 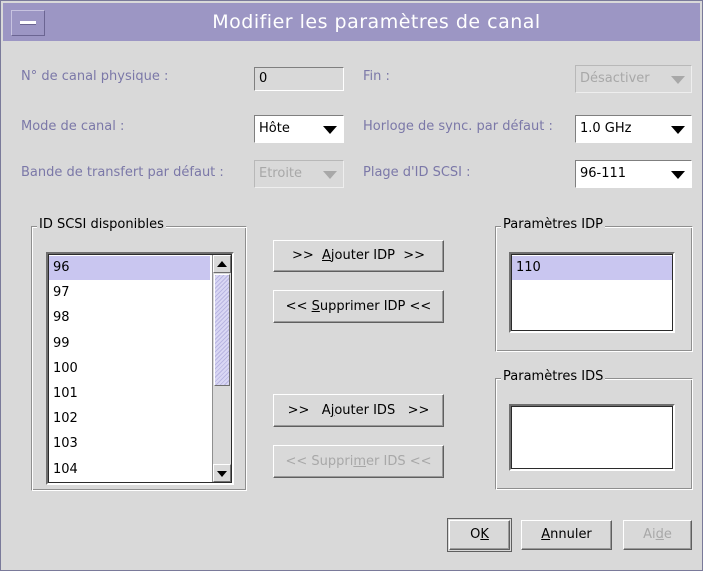 I want to click on help-mnemonic: d, so click(x=659, y=534).